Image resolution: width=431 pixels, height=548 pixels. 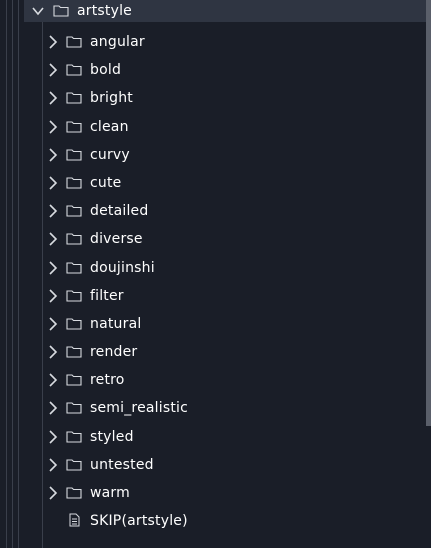 I want to click on tree-folder-item: bright, so click(x=213, y=98).